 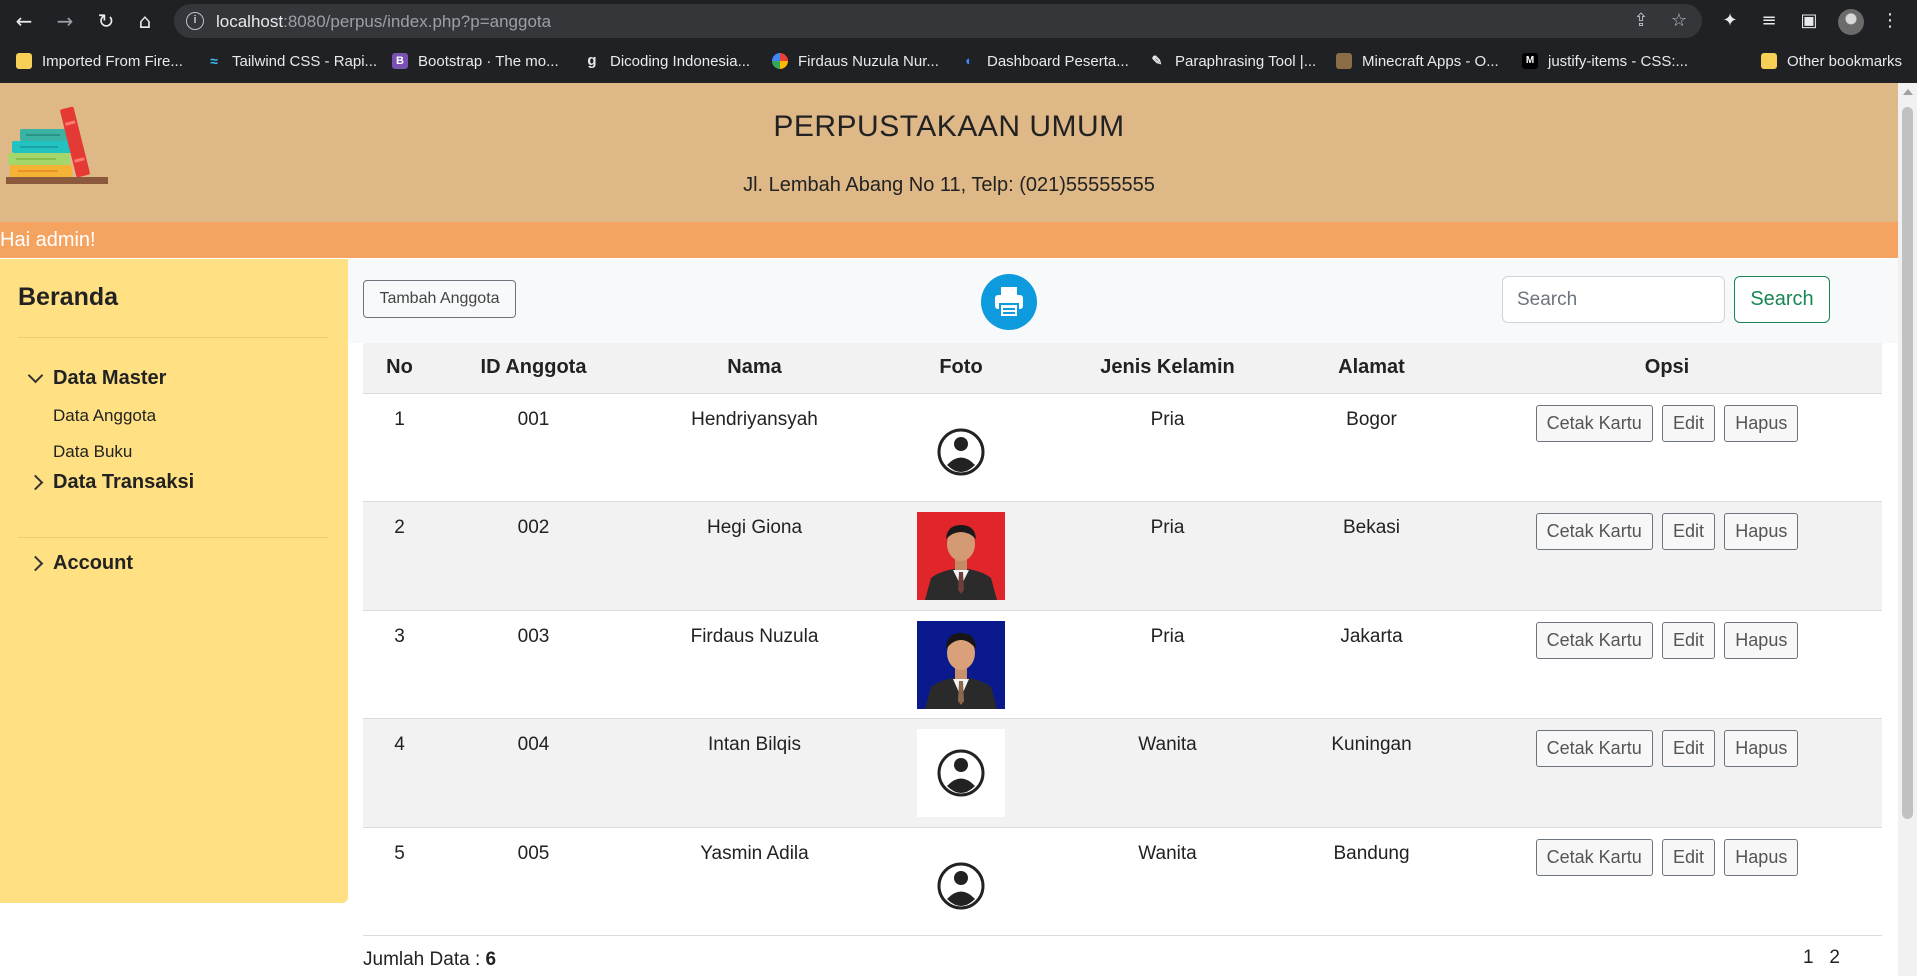 What do you see at coordinates (491, 959) in the screenshot?
I see `total-value: 6` at bounding box center [491, 959].